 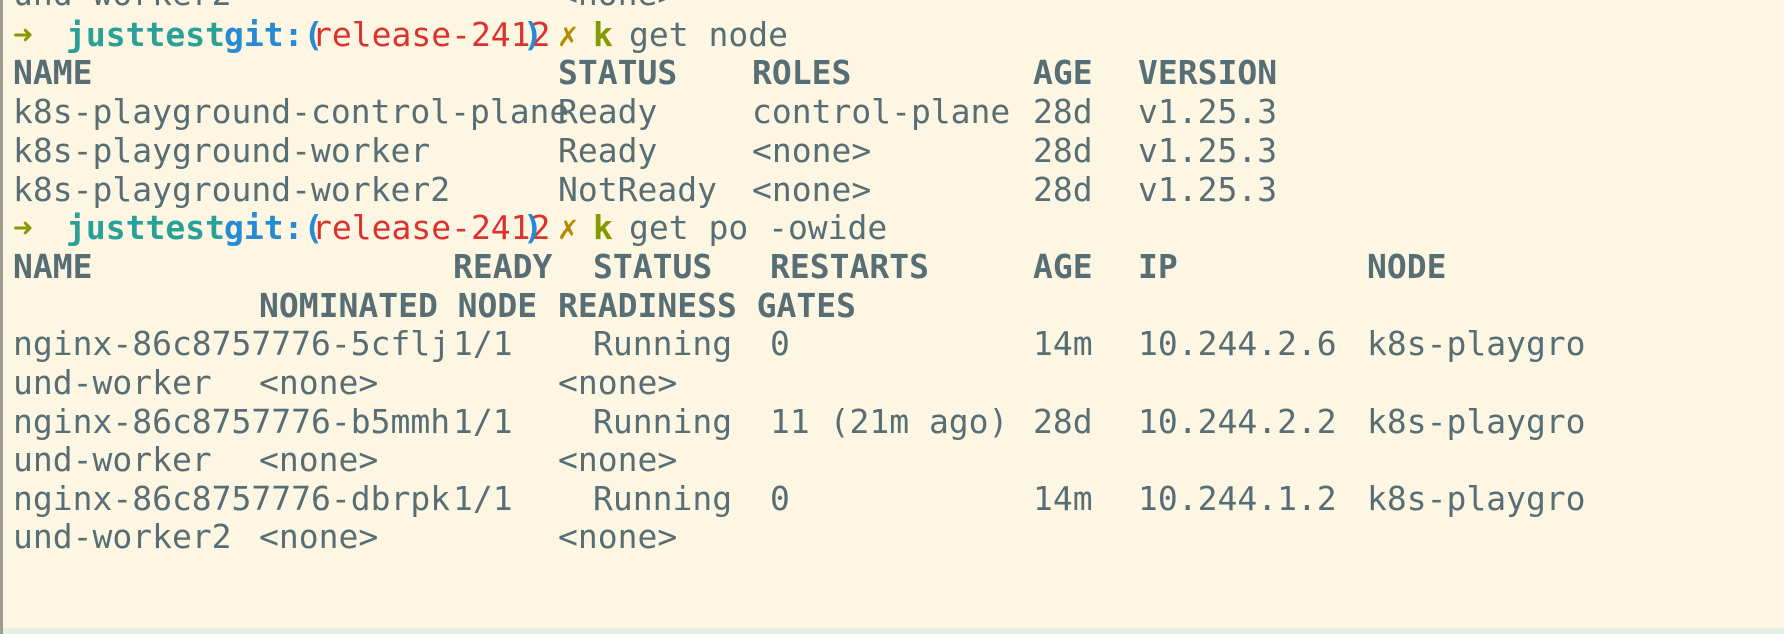 What do you see at coordinates (291, 111) in the screenshot?
I see `node-name: k8s-playground-control-plane` at bounding box center [291, 111].